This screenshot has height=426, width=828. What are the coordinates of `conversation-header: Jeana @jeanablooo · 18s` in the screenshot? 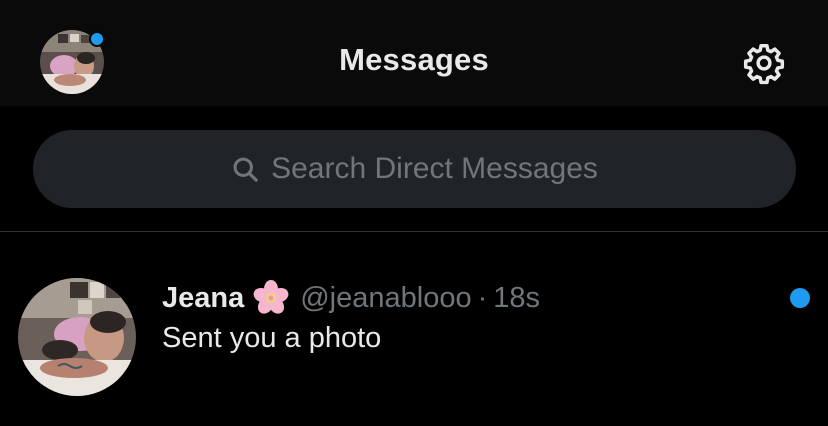 It's located at (351, 298).